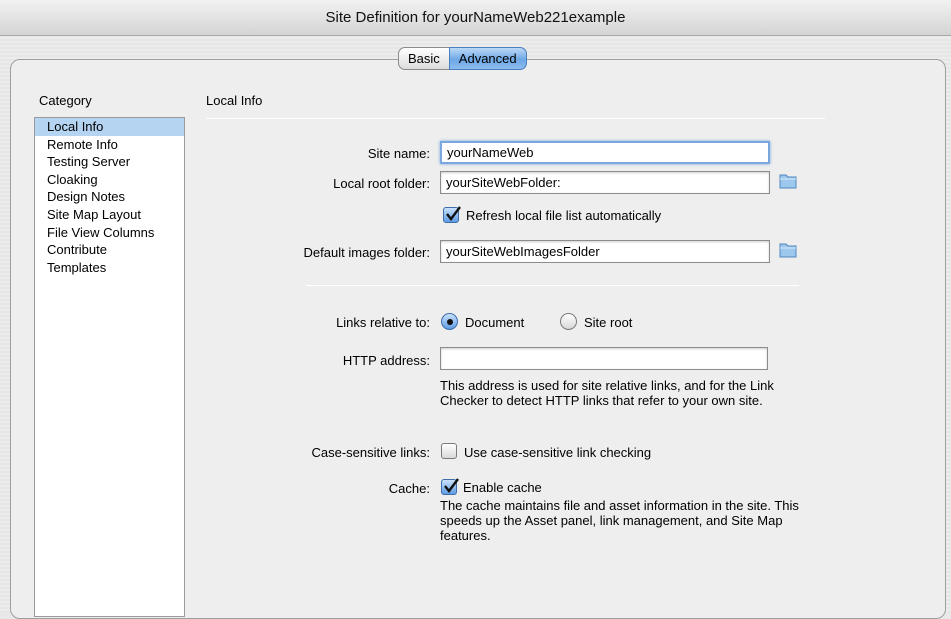  I want to click on tab-advanced: Advanced, so click(487, 58).